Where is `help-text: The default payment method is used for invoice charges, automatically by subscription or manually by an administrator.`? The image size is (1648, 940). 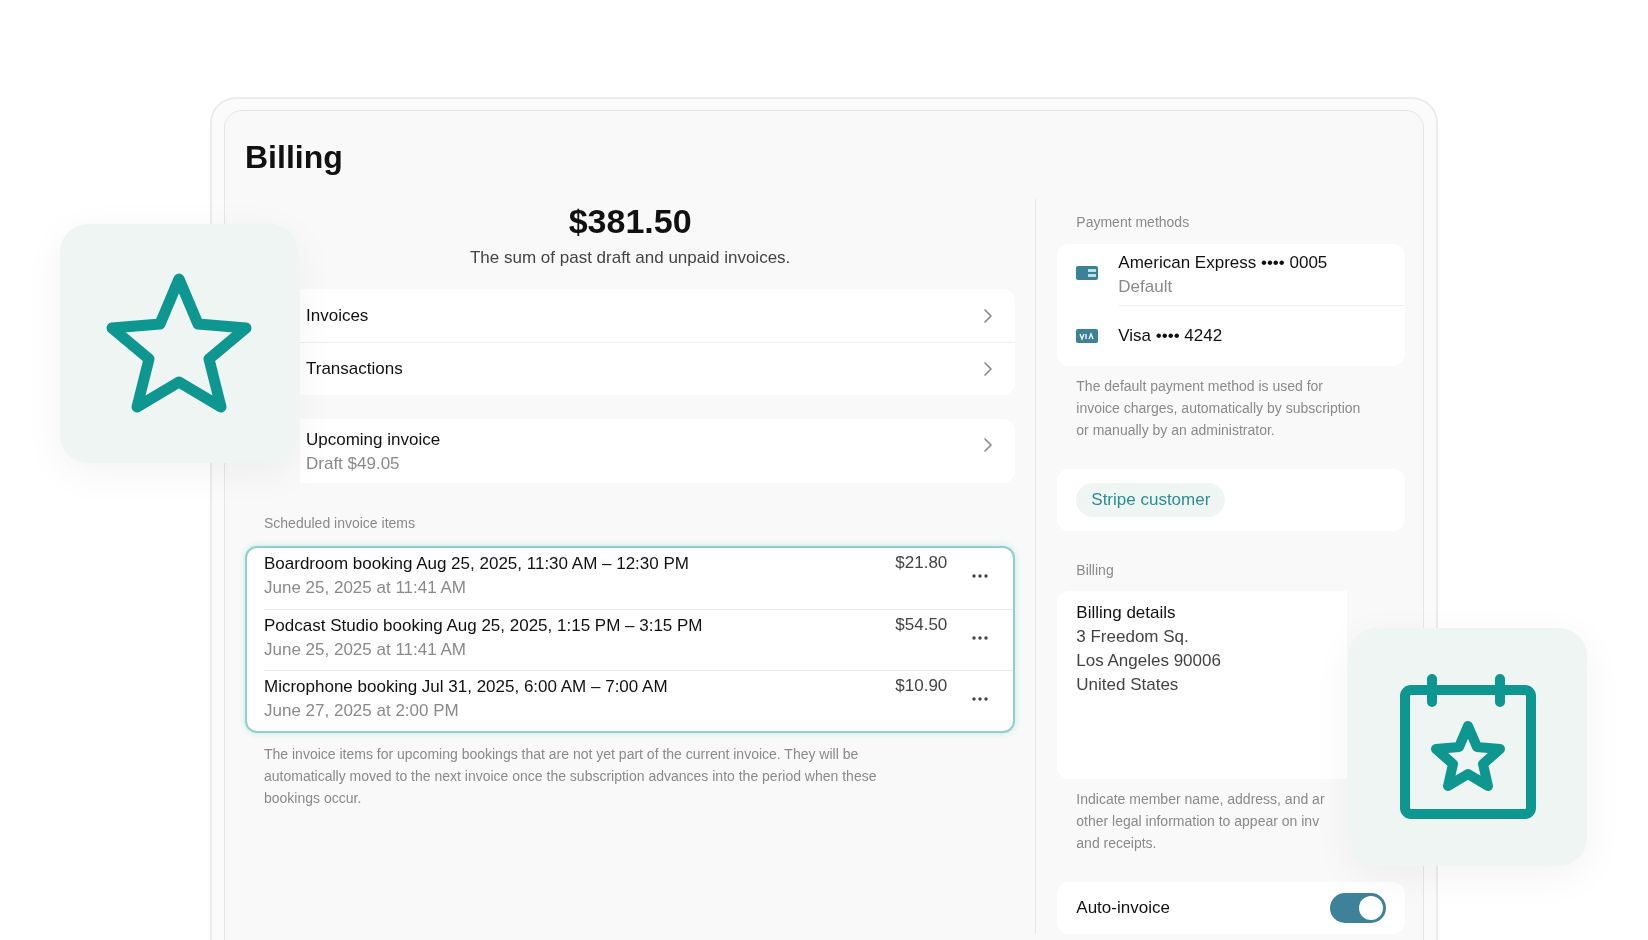 help-text: The default payment method is used for invoice charges, automatically by subscription or manually by an administrator. is located at coordinates (1218, 408).